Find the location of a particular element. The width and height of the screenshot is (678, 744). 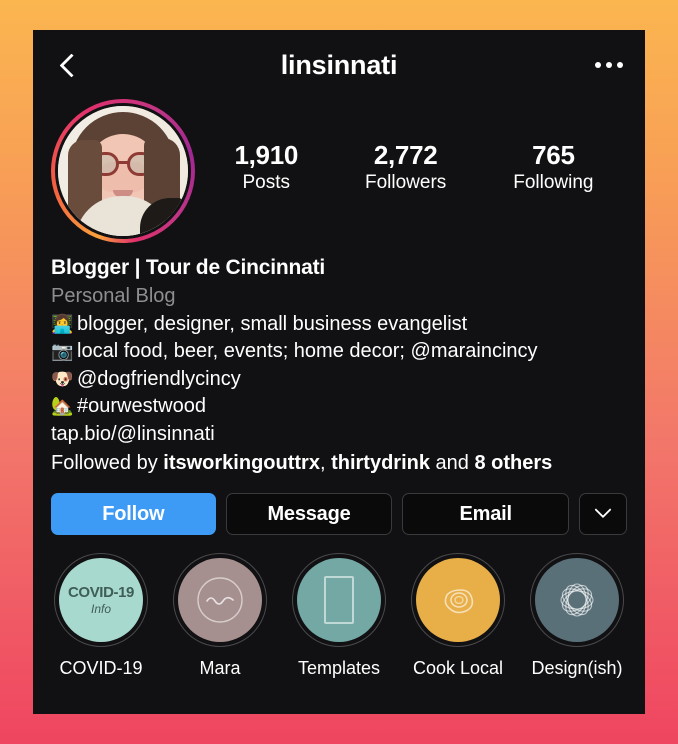

highlight-templates: Templates is located at coordinates (339, 616).